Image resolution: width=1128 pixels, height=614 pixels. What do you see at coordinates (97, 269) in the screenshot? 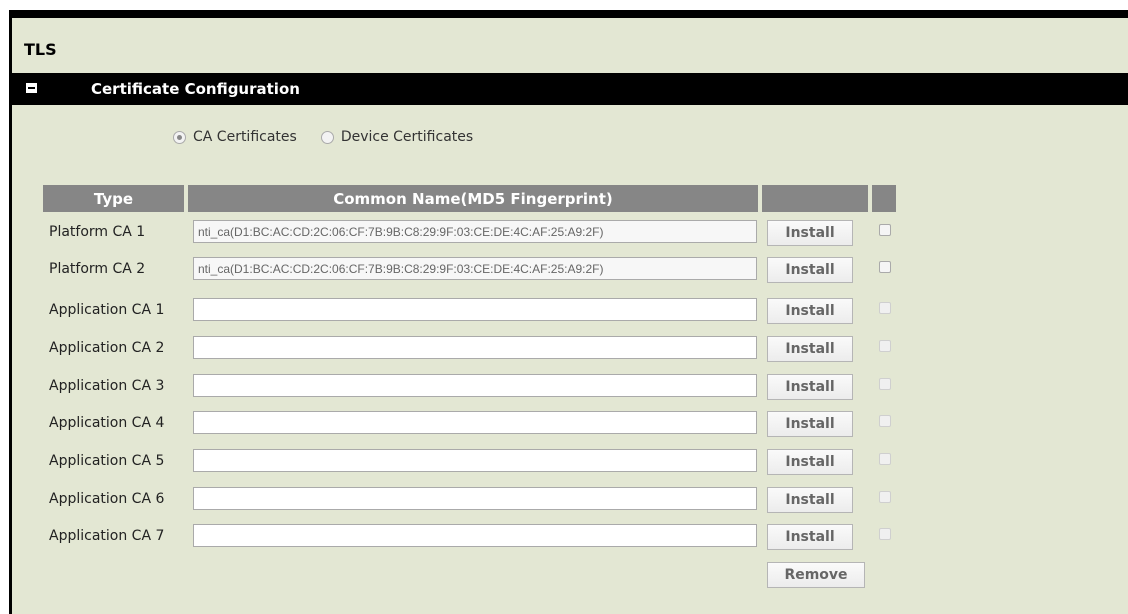
I see `row-label: Platform CA 2` at bounding box center [97, 269].